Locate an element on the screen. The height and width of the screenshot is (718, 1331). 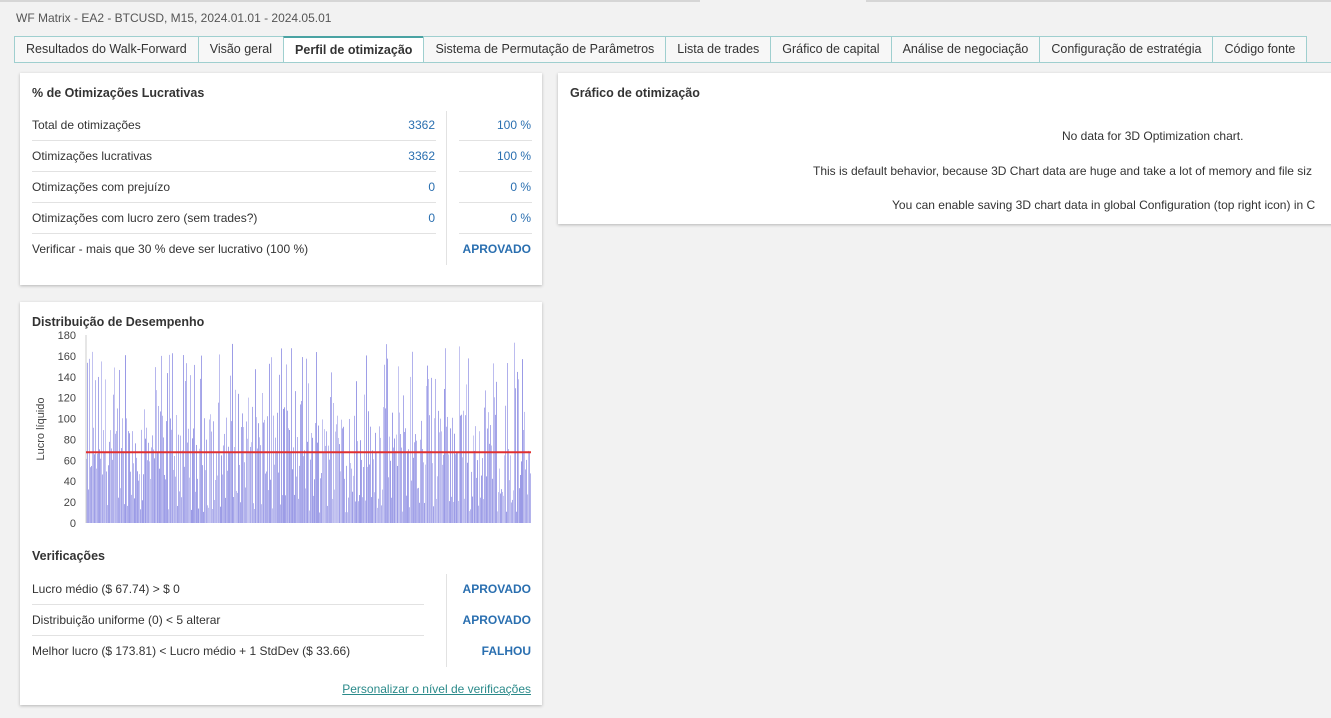
customize-checks-link: Personalizar o nível de verificações is located at coordinates (436, 689).